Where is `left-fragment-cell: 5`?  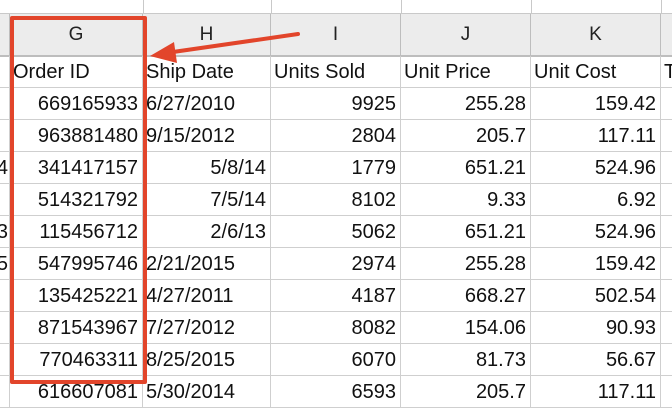 left-fragment-cell: 5 is located at coordinates (5, 264).